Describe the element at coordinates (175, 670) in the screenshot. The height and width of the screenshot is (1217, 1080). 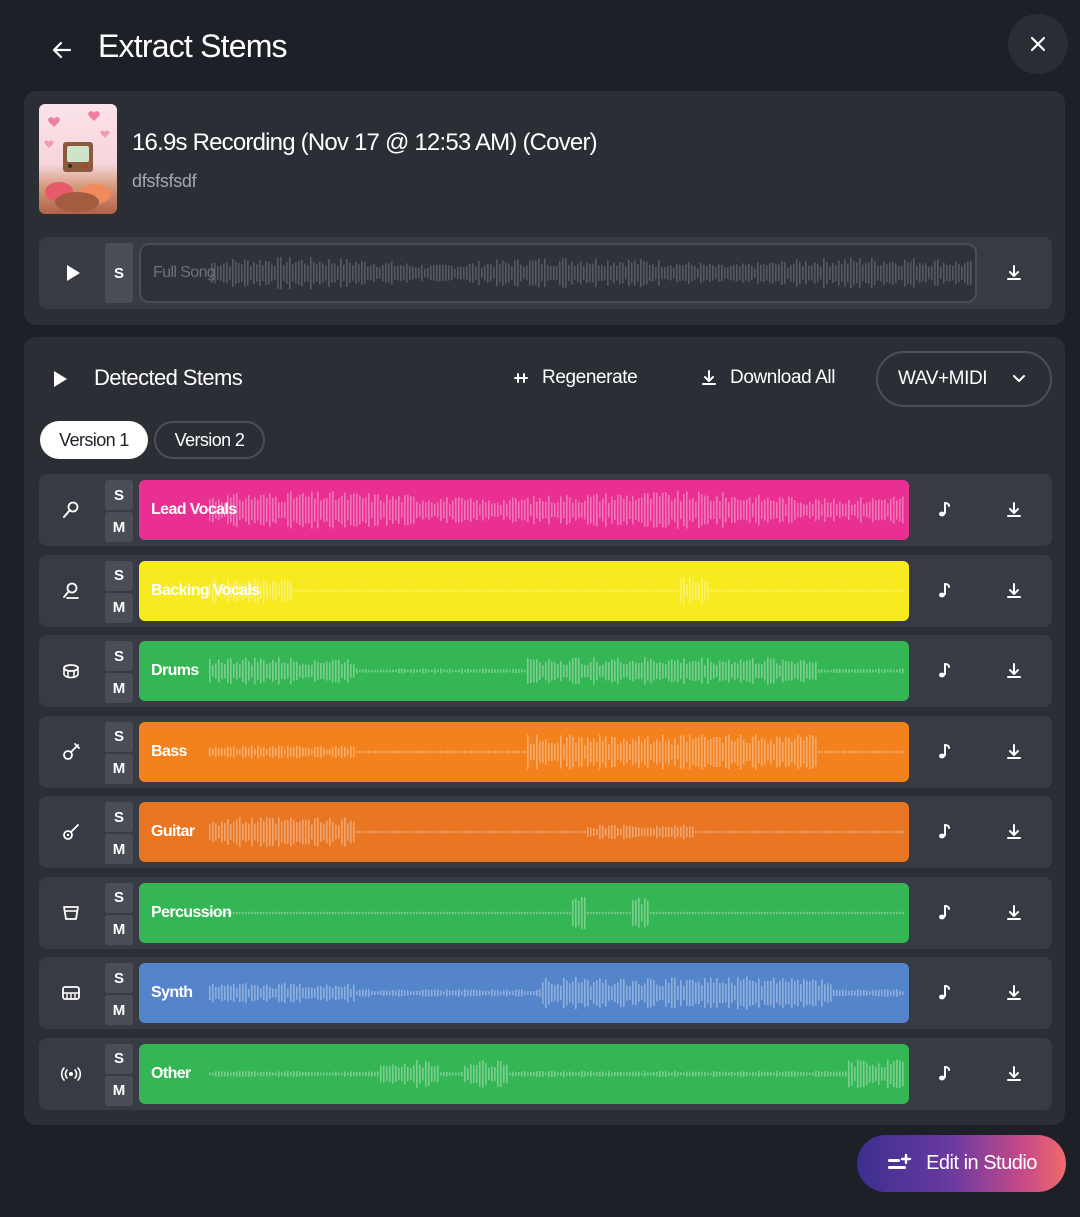
I see `stem-label: Drums` at that location.